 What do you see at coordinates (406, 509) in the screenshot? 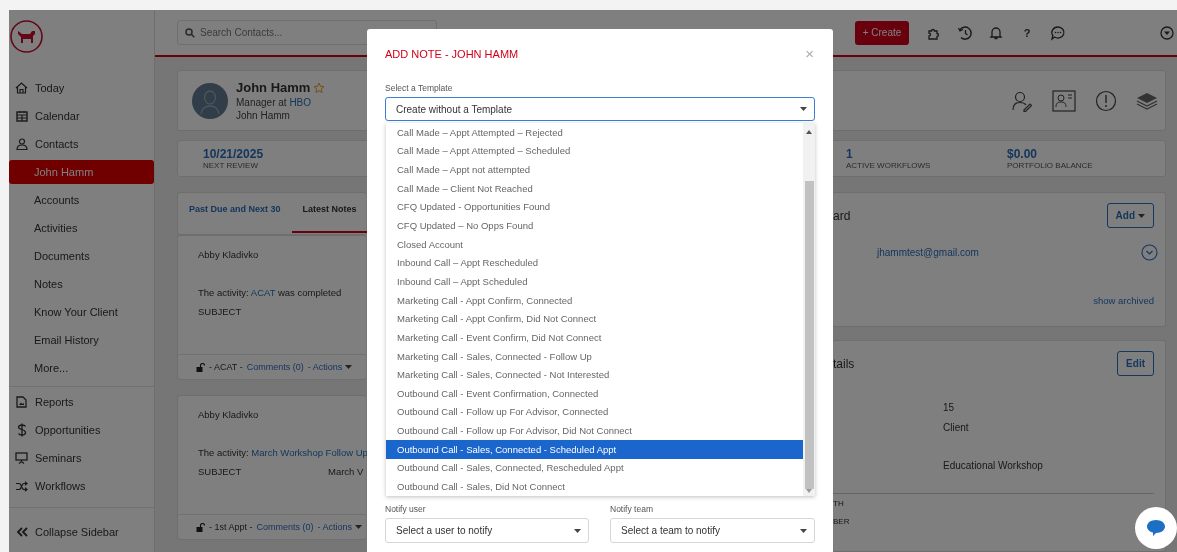
I see `field-label: Notify user` at bounding box center [406, 509].